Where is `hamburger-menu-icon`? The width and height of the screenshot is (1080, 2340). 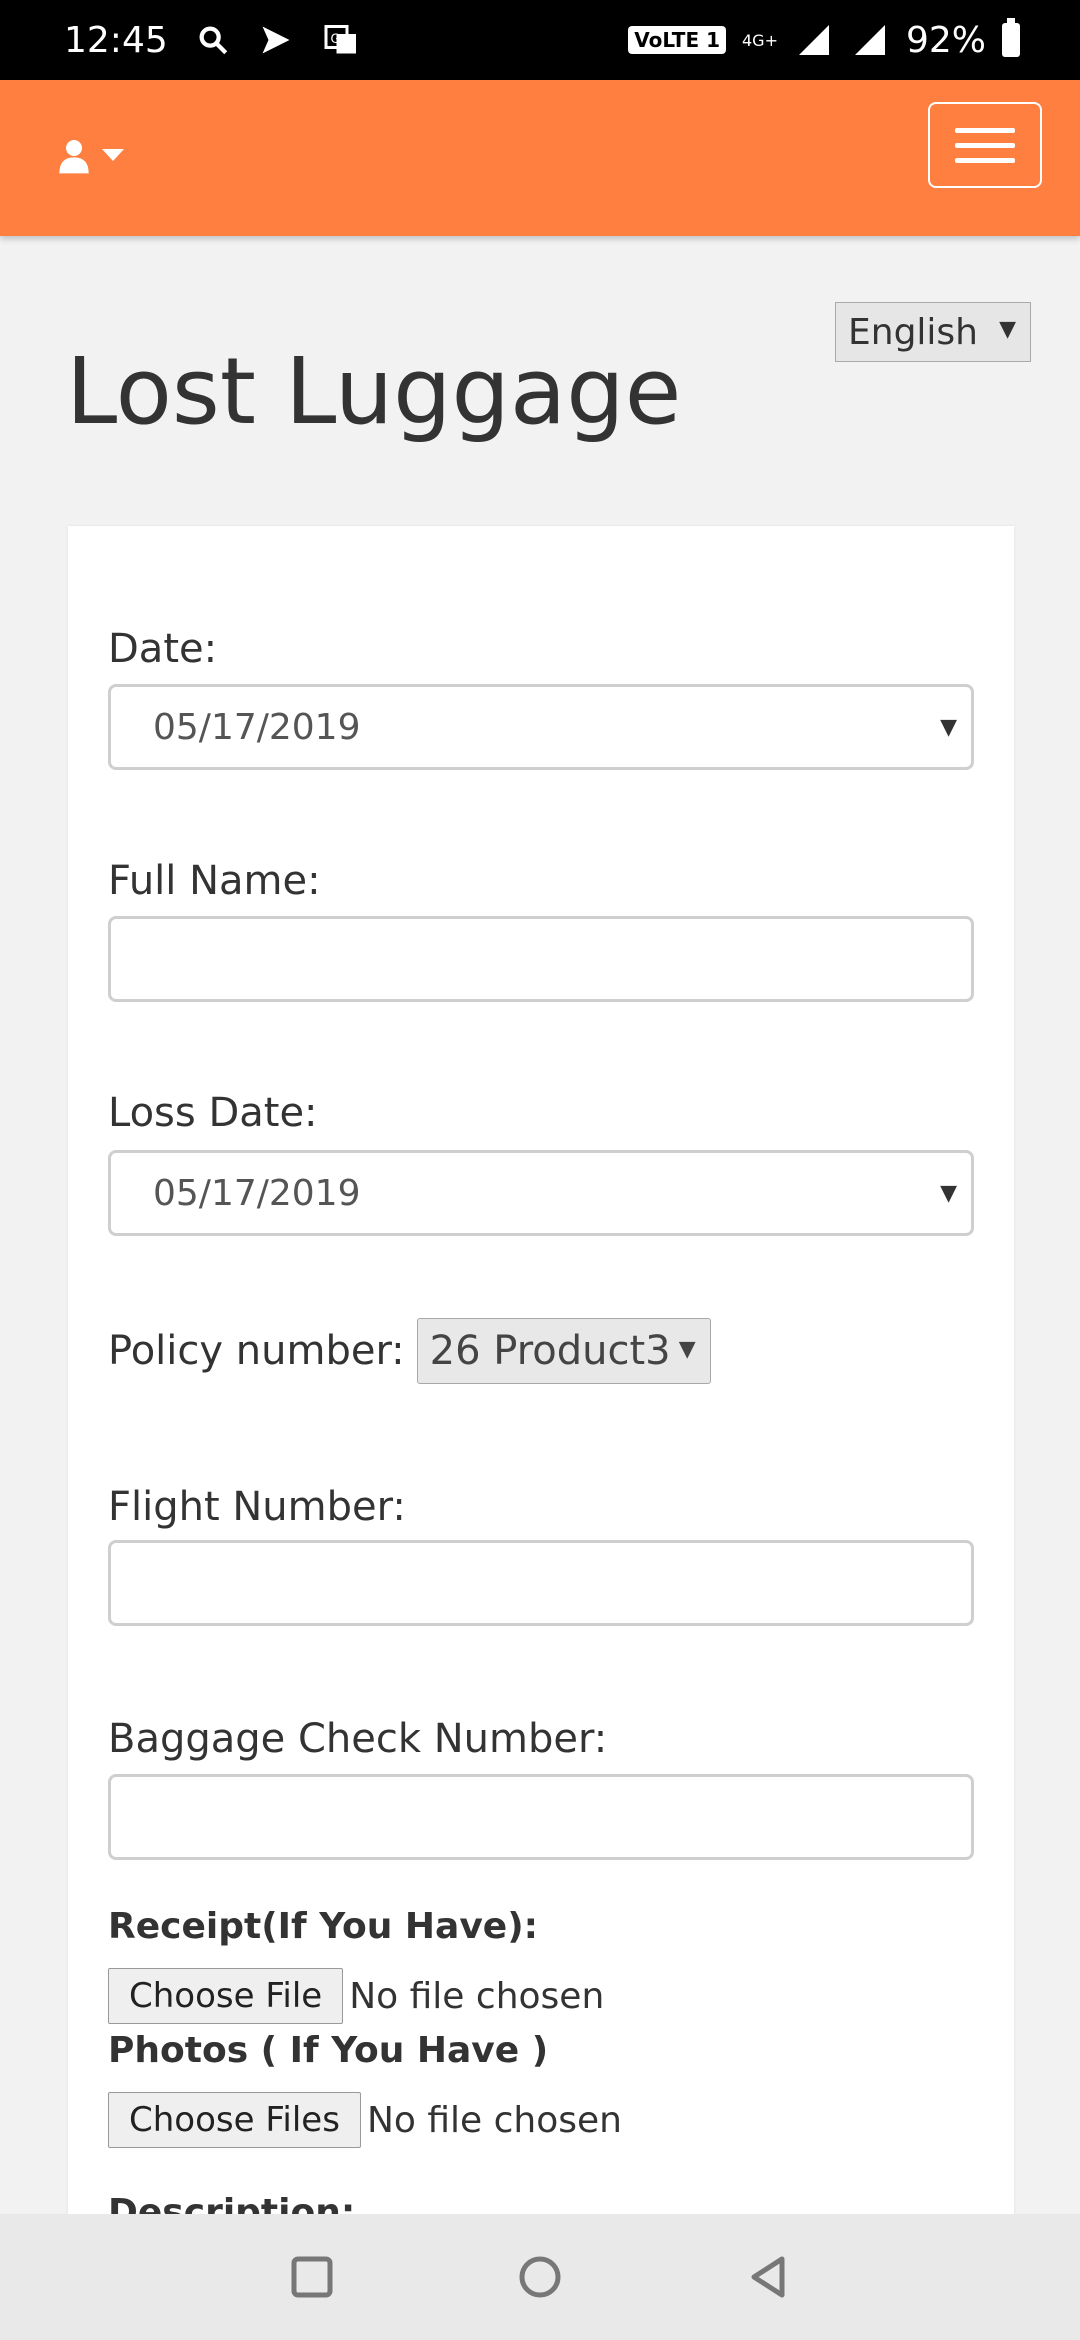
hamburger-menu-icon is located at coordinates (985, 145).